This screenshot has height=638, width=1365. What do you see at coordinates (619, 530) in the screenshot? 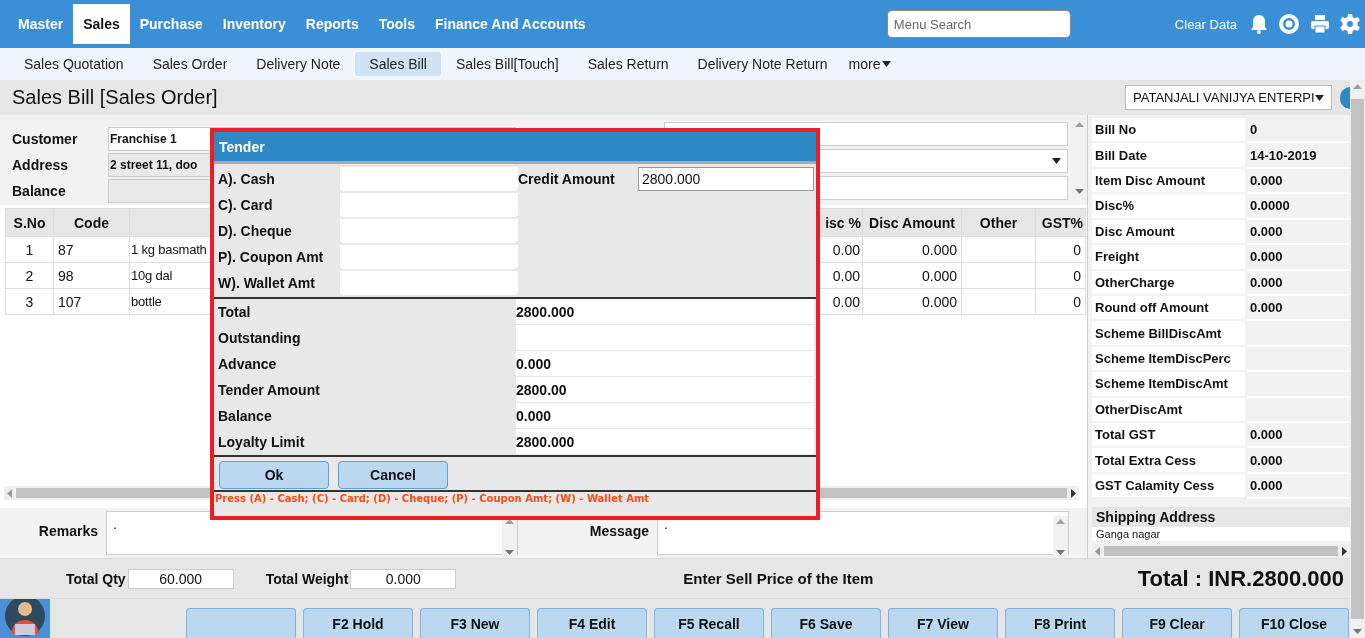
I see `field-label: Message` at bounding box center [619, 530].